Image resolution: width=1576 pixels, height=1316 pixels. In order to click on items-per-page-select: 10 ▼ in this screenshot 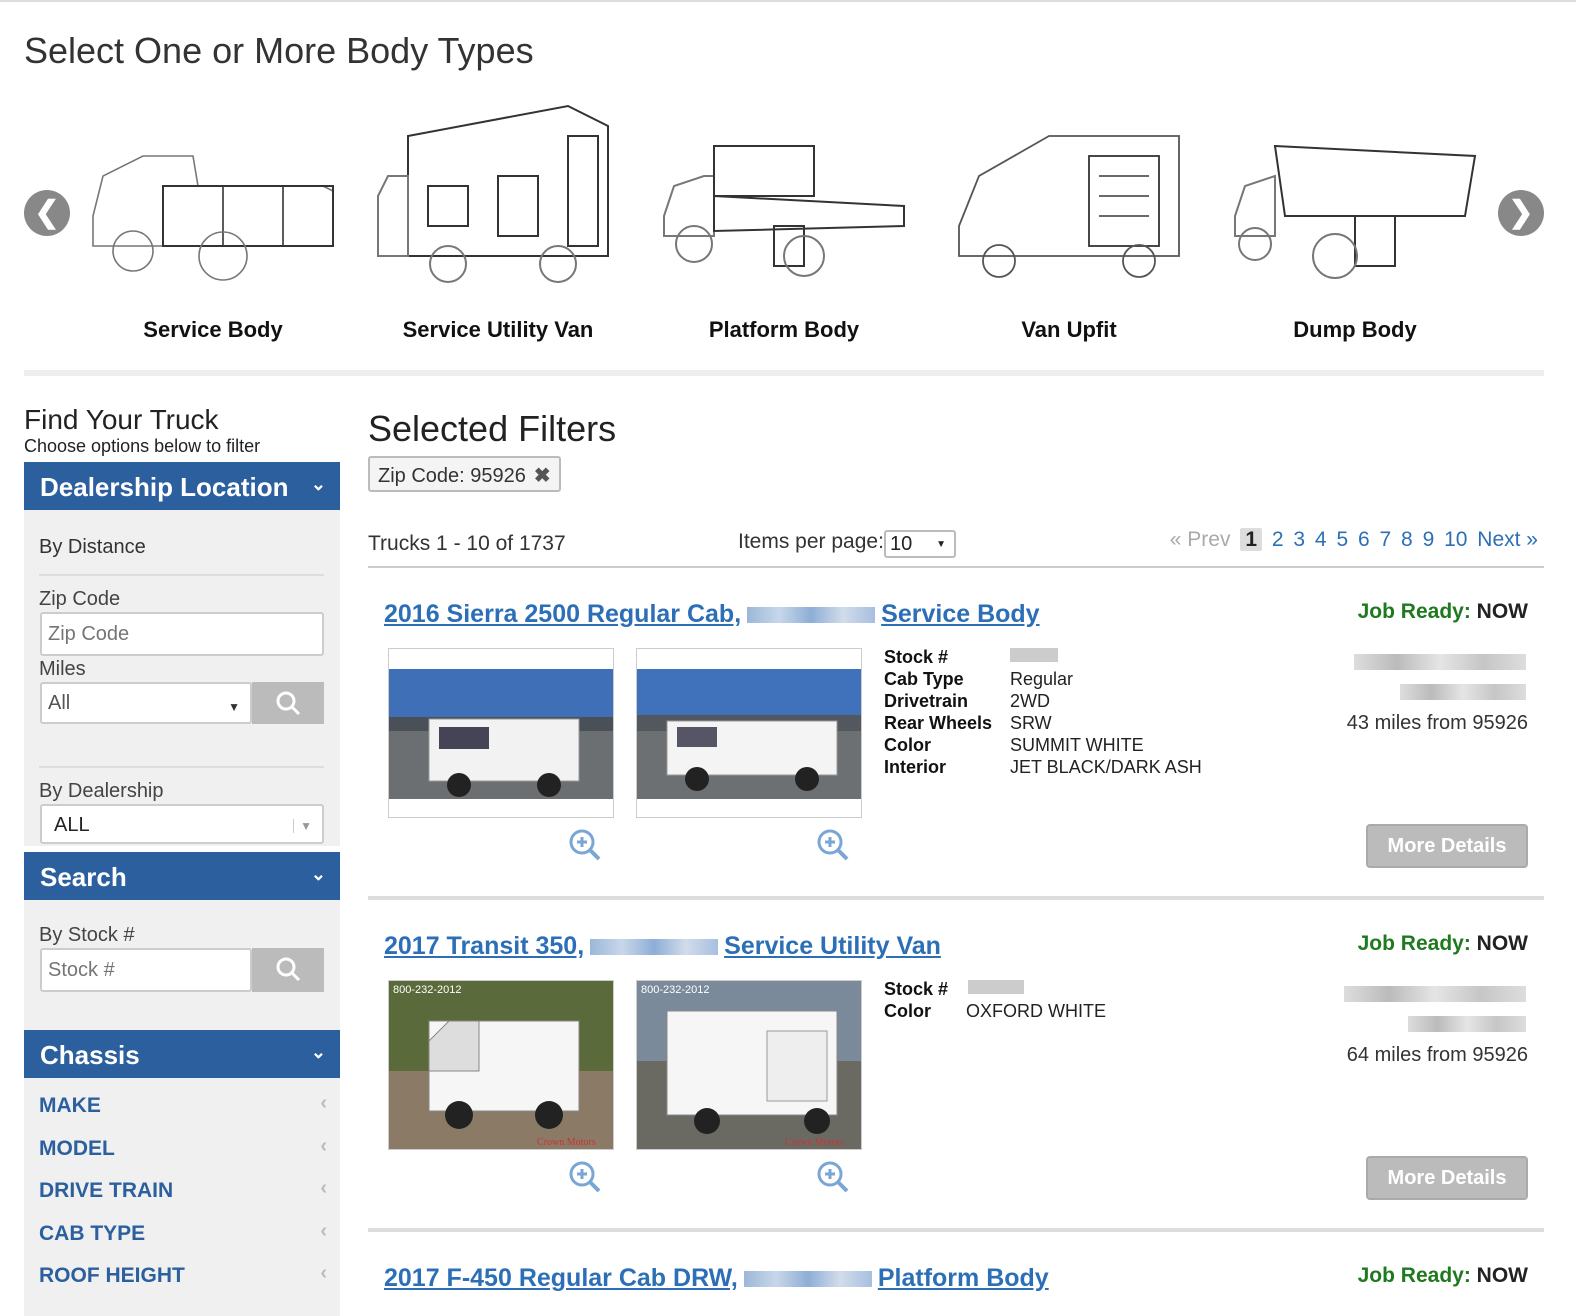, I will do `click(920, 544)`.